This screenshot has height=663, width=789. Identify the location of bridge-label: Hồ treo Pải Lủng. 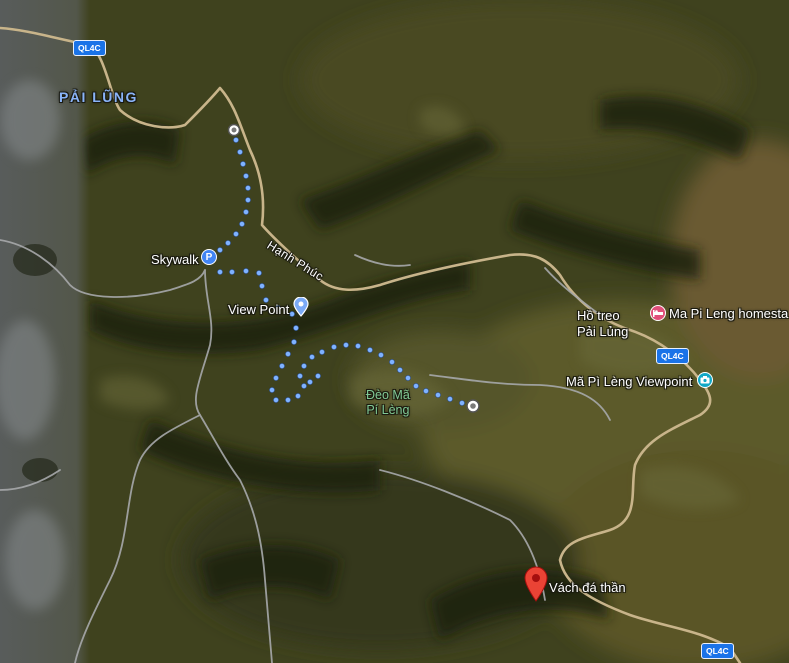
(602, 324).